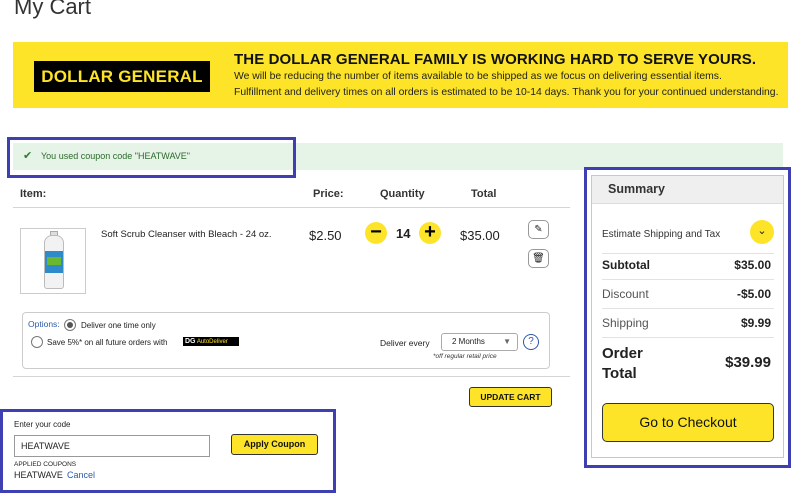 This screenshot has height=493, width=800. Describe the element at coordinates (468, 341) in the screenshot. I see `deliver-frequency-value: 2 Months` at that location.